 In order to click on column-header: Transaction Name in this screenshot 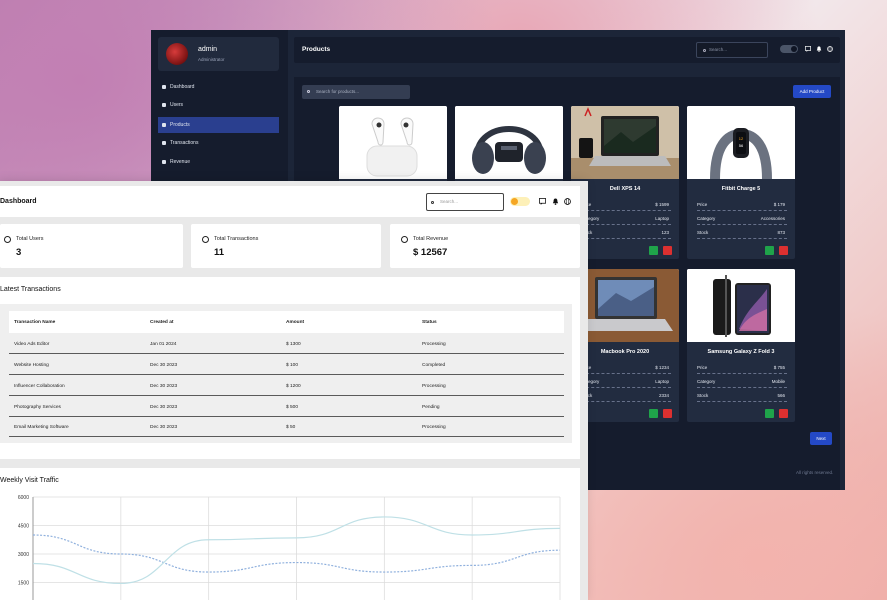, I will do `click(34, 322)`.